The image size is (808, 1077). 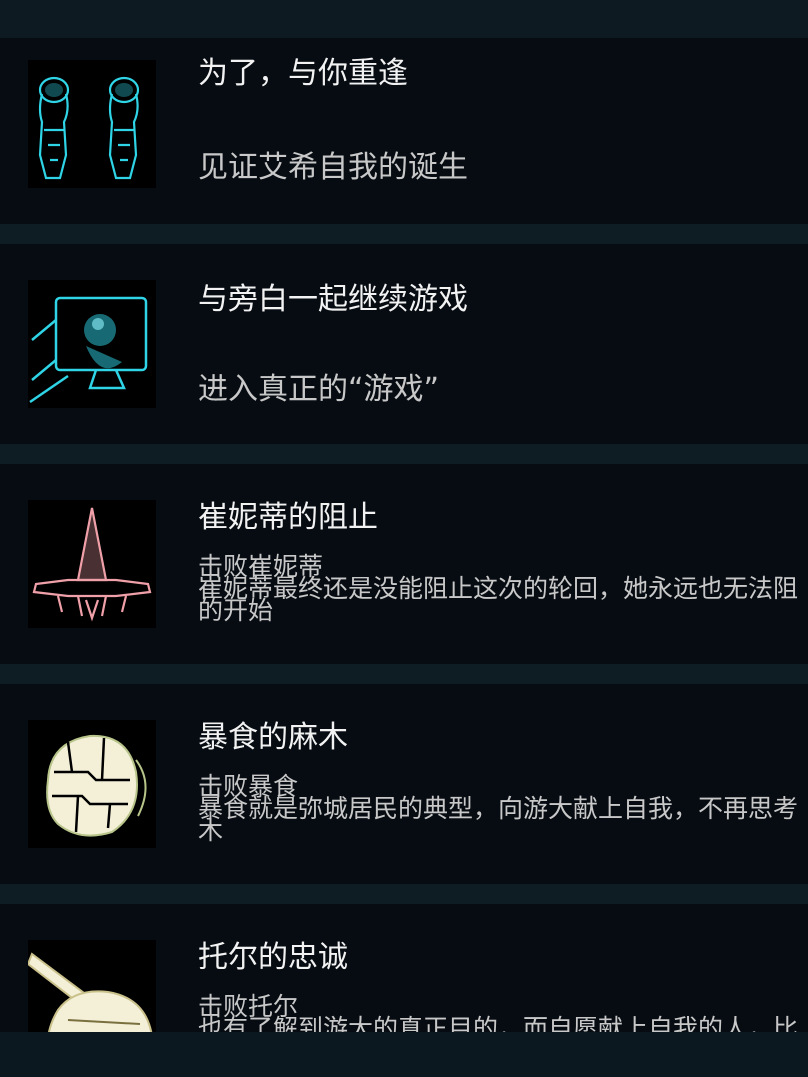 What do you see at coordinates (404, 1054) in the screenshot?
I see `bottom-bar` at bounding box center [404, 1054].